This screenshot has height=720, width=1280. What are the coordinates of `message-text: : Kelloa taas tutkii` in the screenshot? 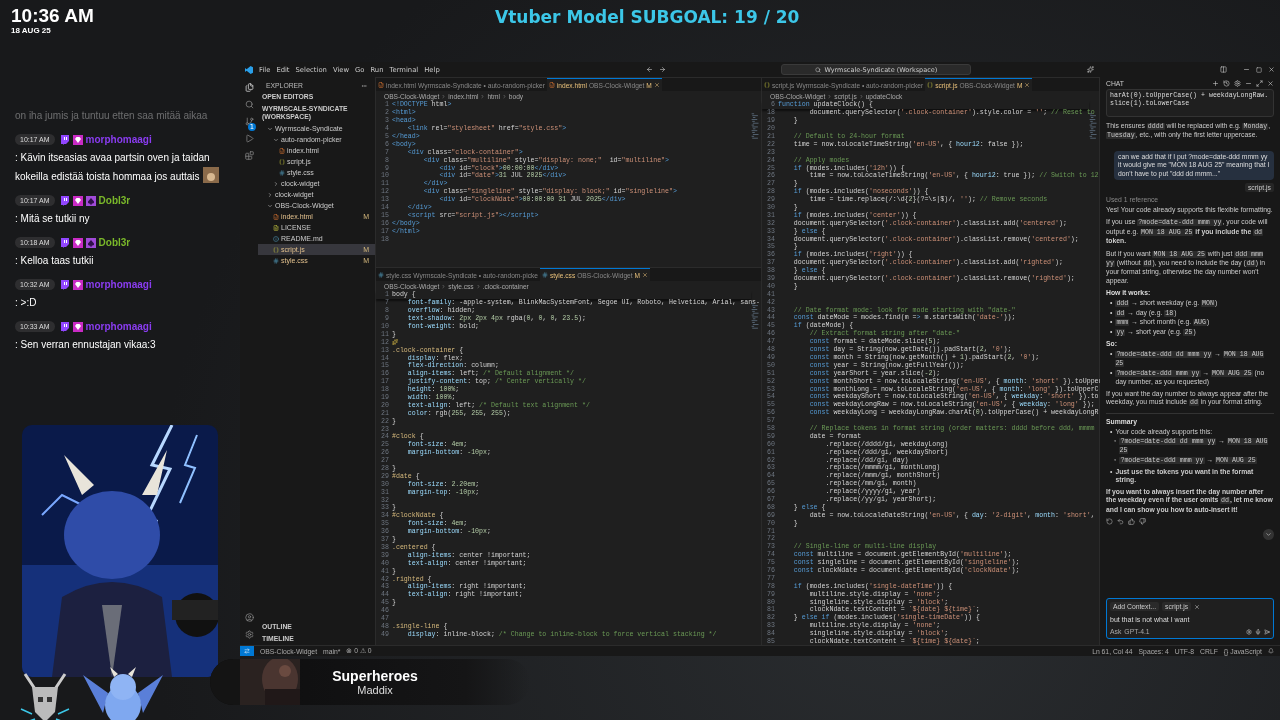 It's located at (54, 261).